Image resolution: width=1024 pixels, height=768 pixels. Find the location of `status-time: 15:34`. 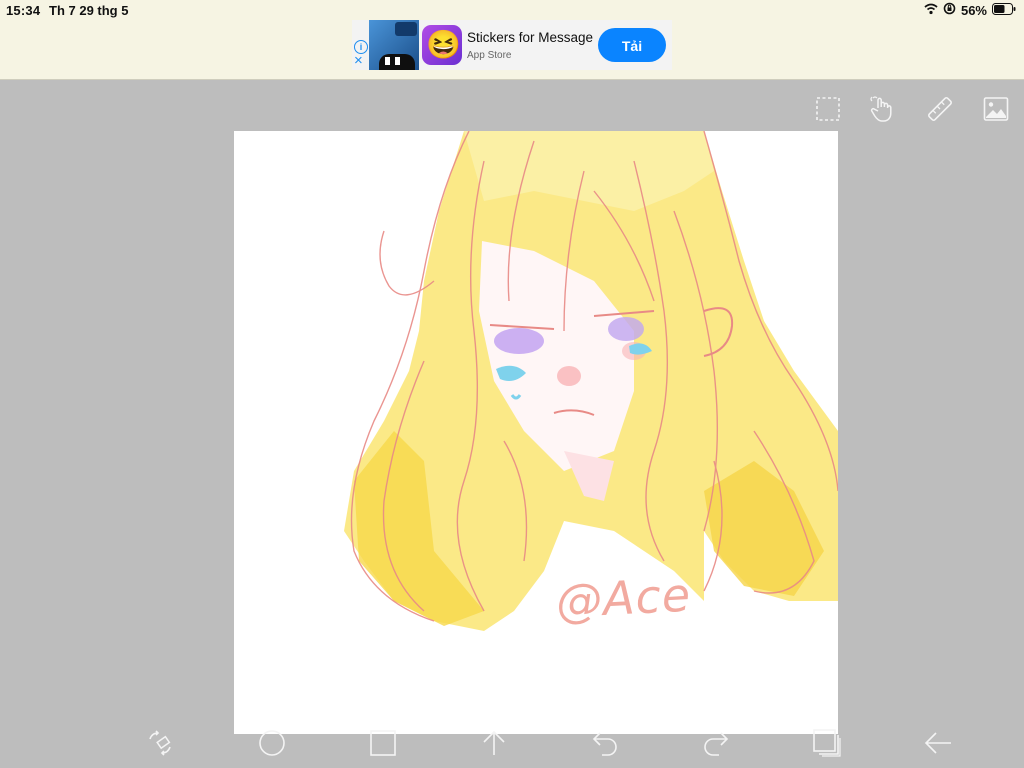

status-time: 15:34 is located at coordinates (23, 10).